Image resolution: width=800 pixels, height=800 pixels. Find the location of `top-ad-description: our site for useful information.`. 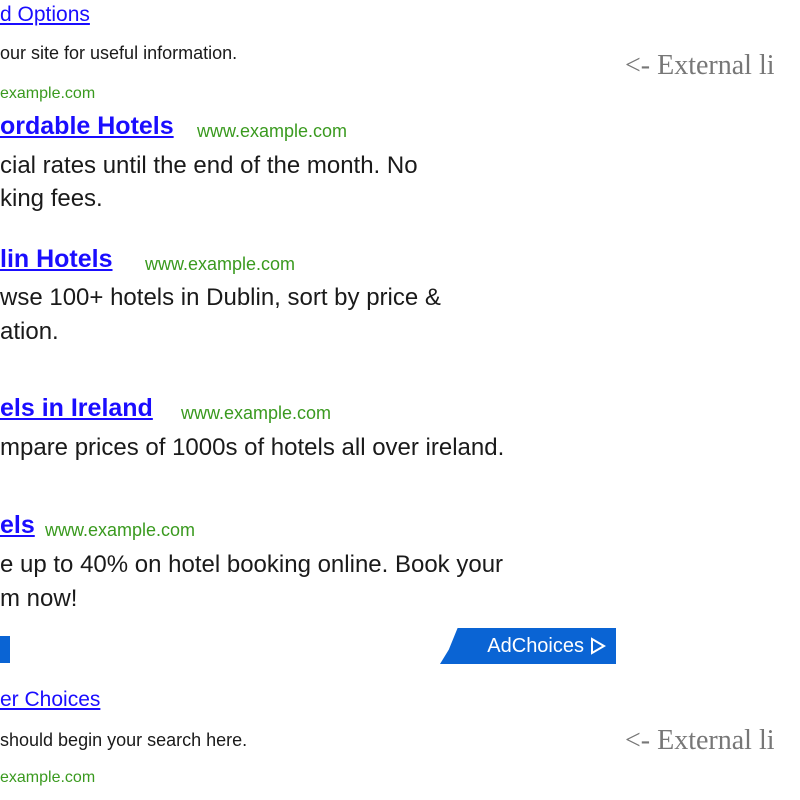

top-ad-description: our site for useful information. is located at coordinates (119, 53).